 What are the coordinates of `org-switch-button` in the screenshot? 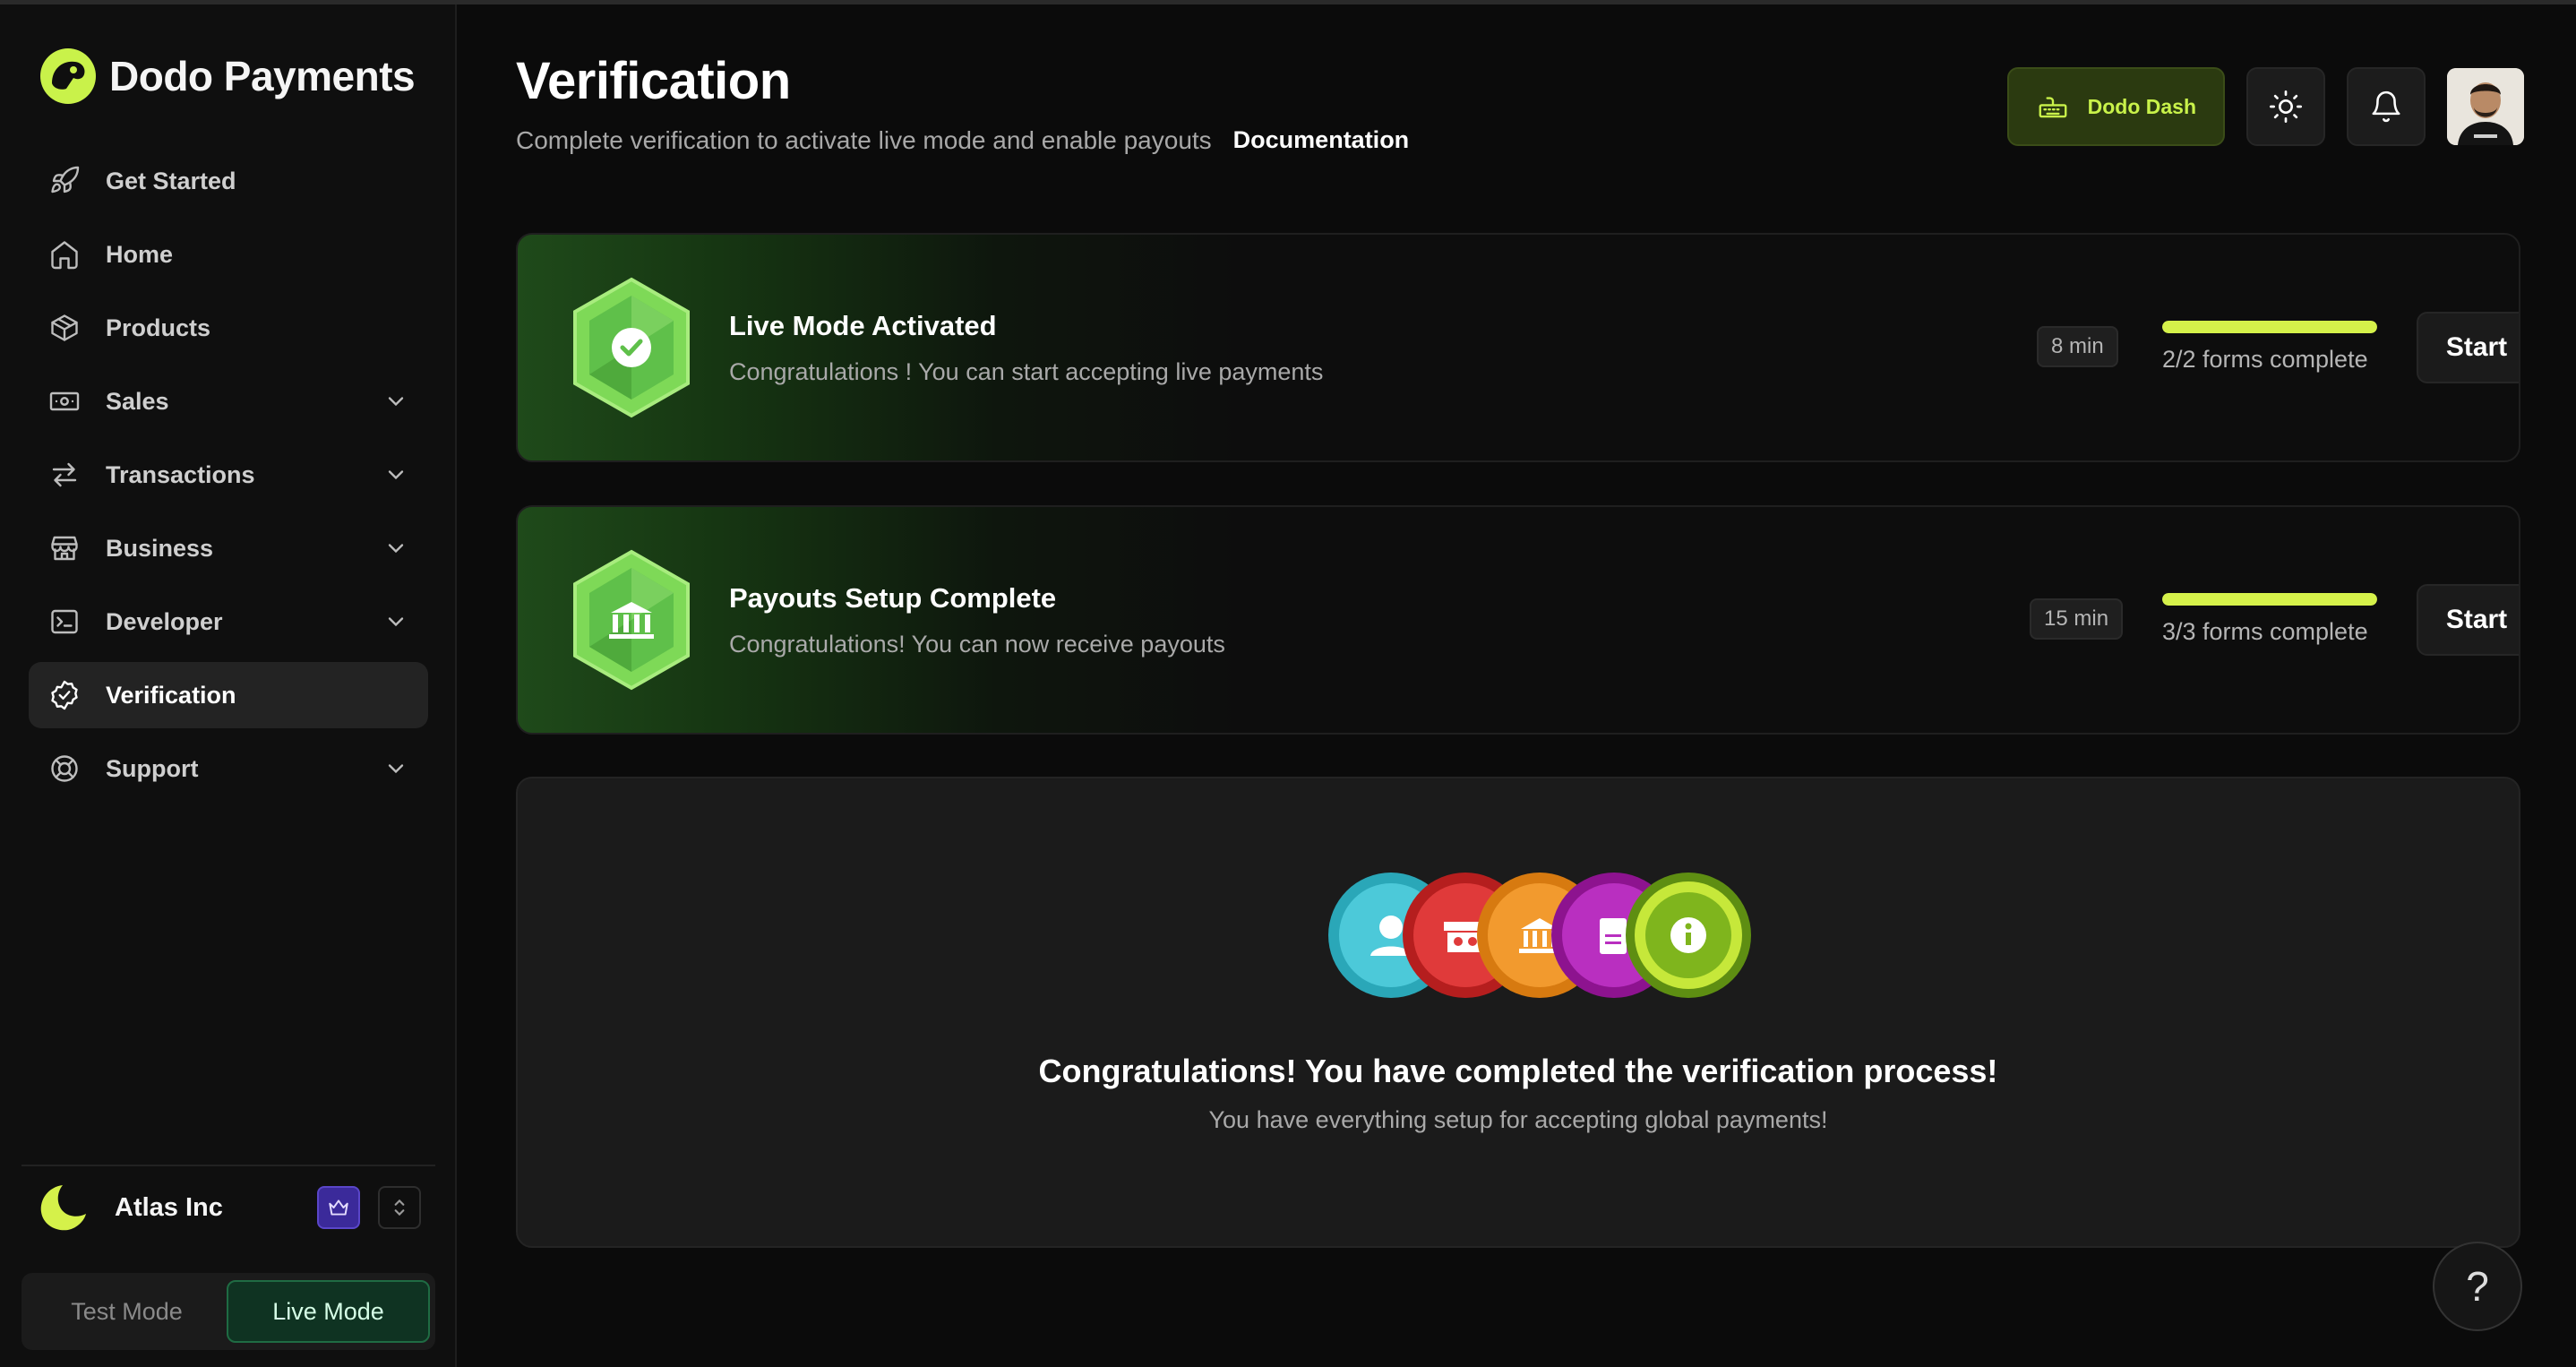 It's located at (399, 1207).